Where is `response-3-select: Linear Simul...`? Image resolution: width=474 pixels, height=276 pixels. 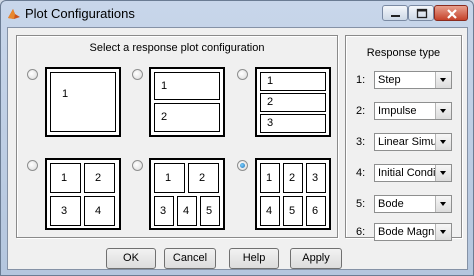 response-3-select: Linear Simul... is located at coordinates (413, 142).